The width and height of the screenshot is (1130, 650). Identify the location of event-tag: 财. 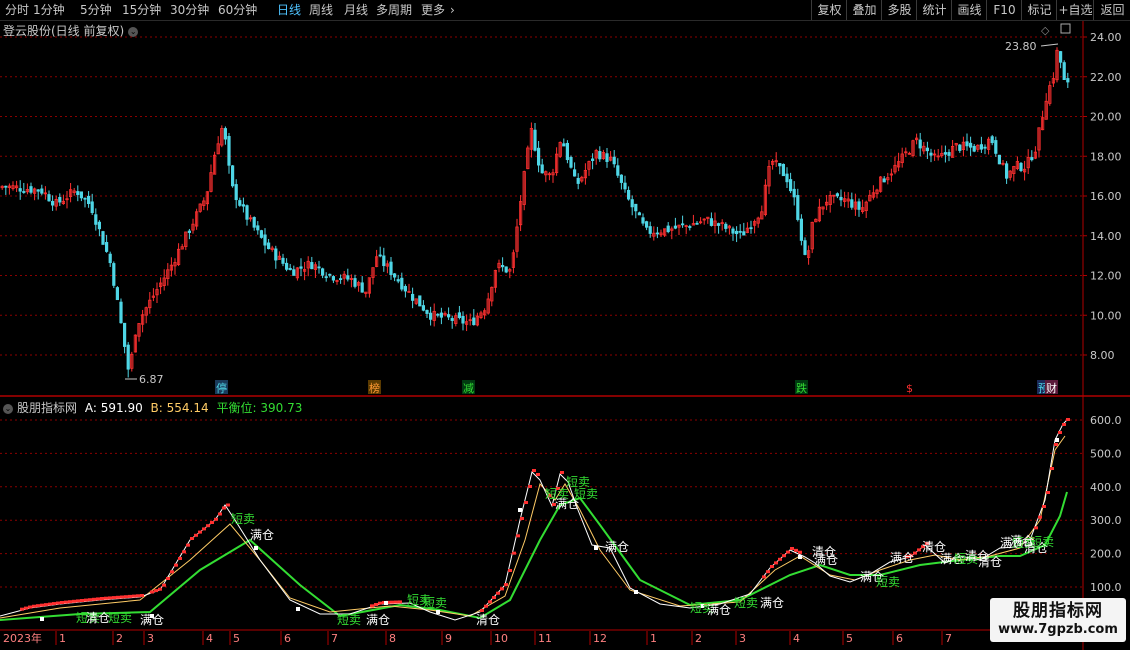
(1051, 388).